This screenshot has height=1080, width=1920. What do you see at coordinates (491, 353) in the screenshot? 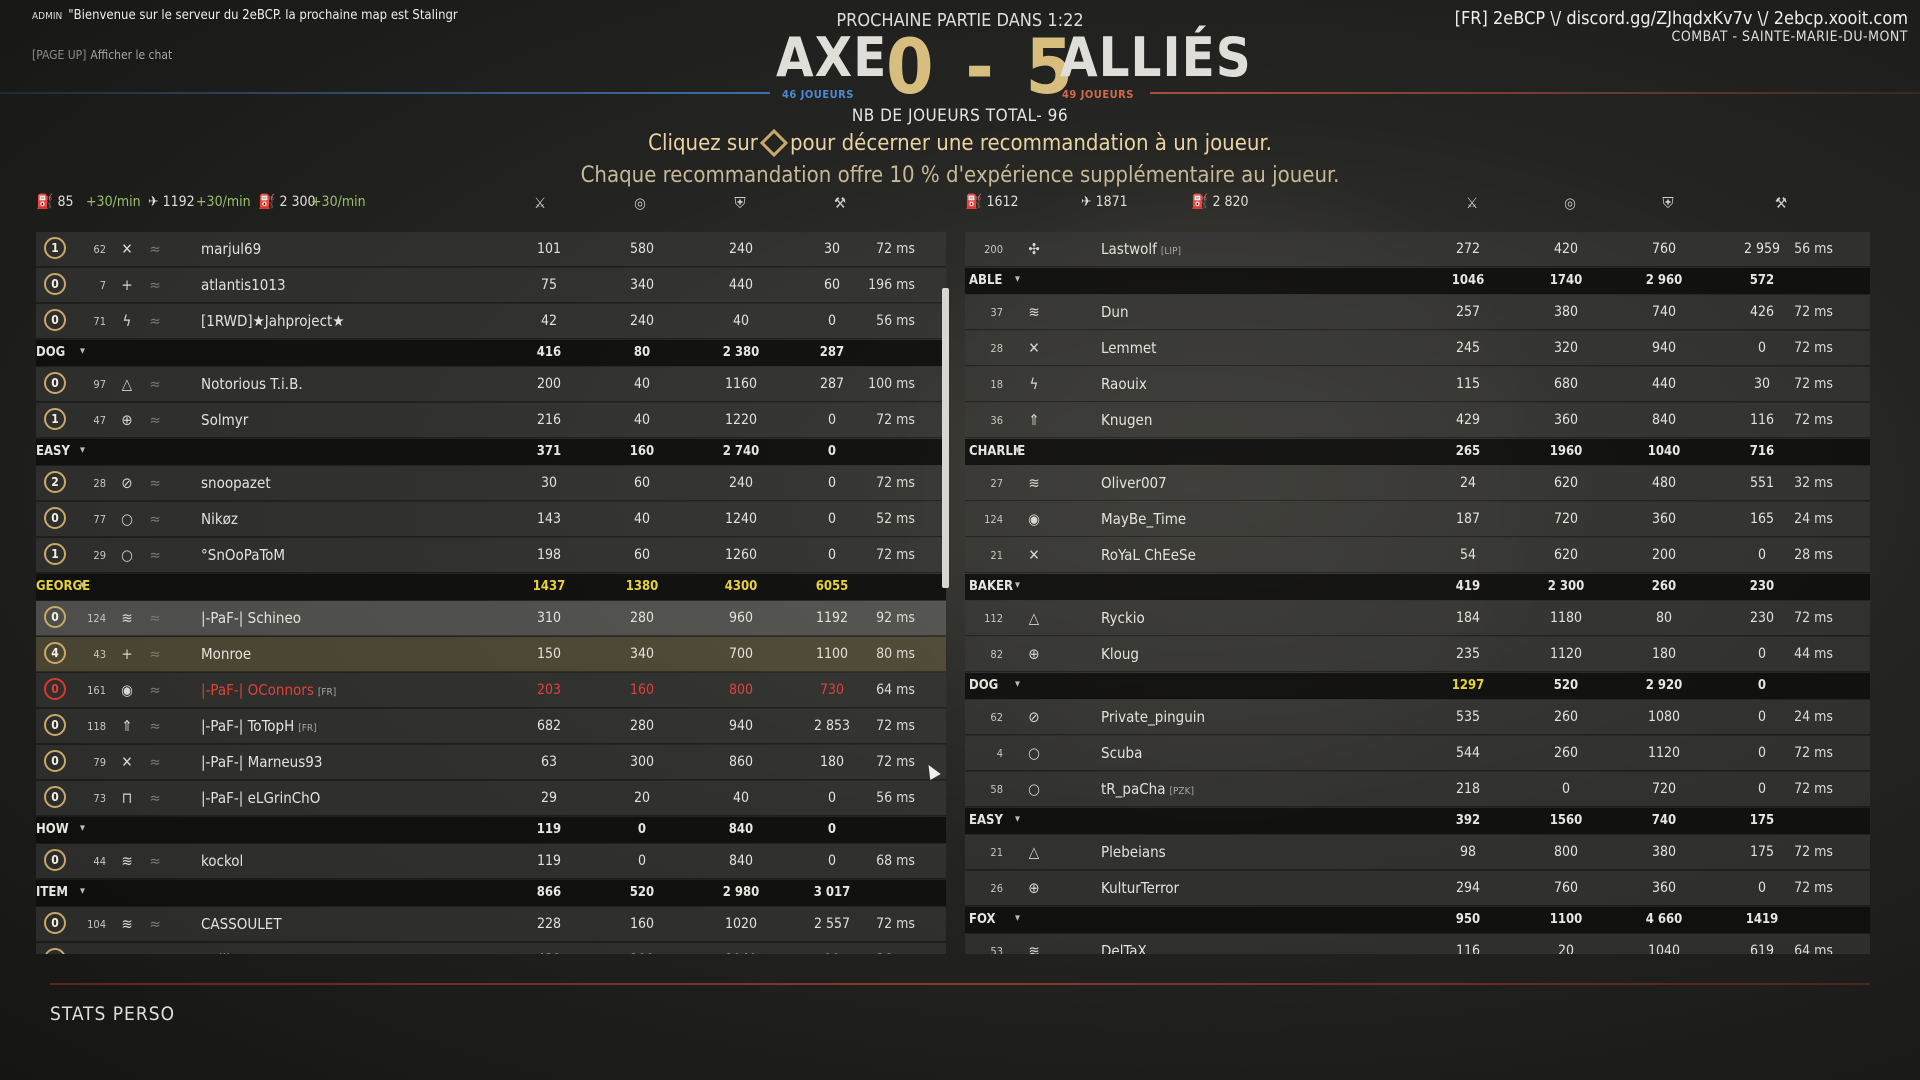
I see `squad-header: DOG ▾ 416 80 2 380 287` at bounding box center [491, 353].